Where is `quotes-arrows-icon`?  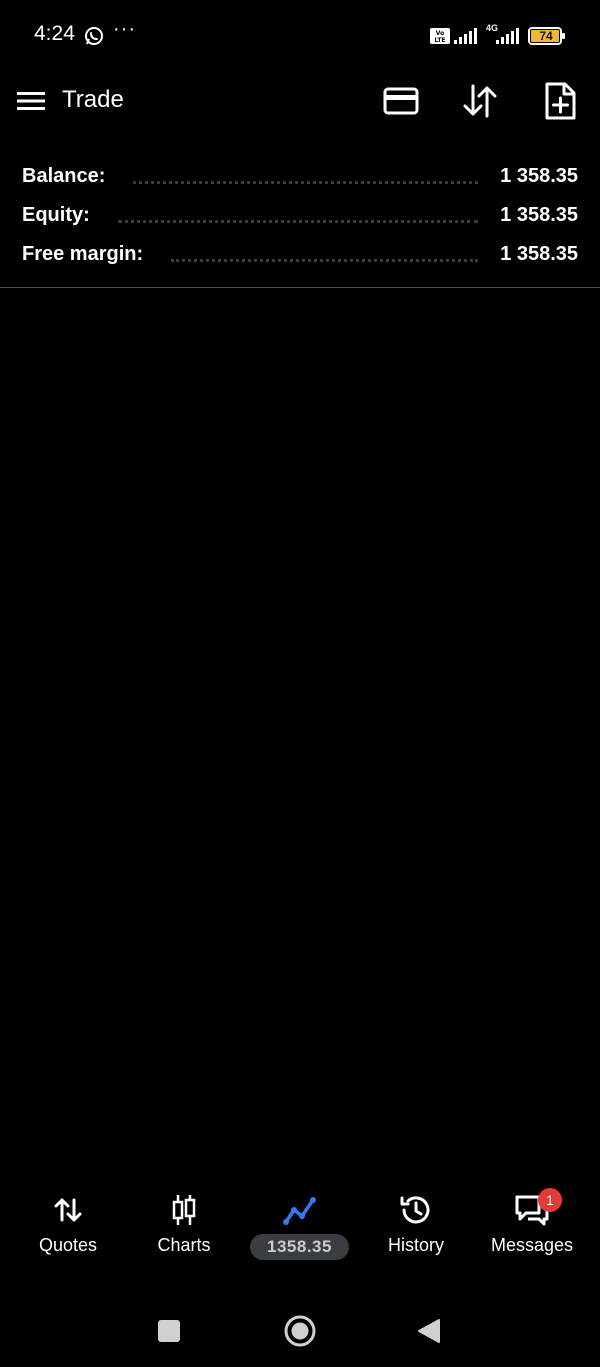
quotes-arrows-icon is located at coordinates (68, 1210).